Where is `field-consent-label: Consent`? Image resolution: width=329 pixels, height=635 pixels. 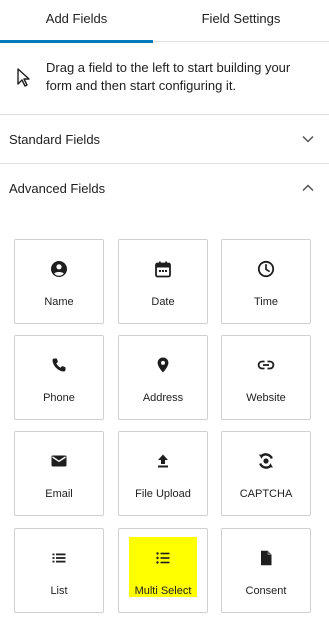
field-consent-label: Consent is located at coordinates (266, 591).